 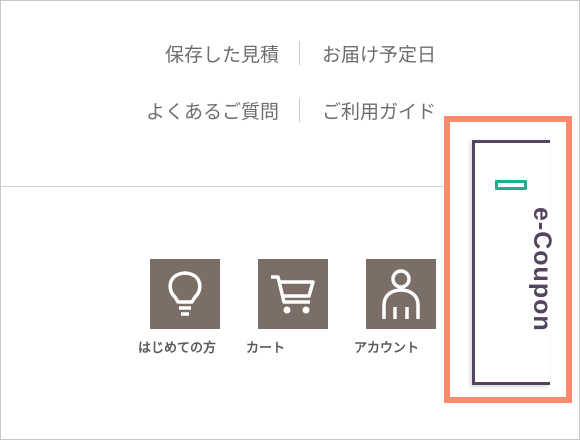 I want to click on cart-icon, so click(x=293, y=294).